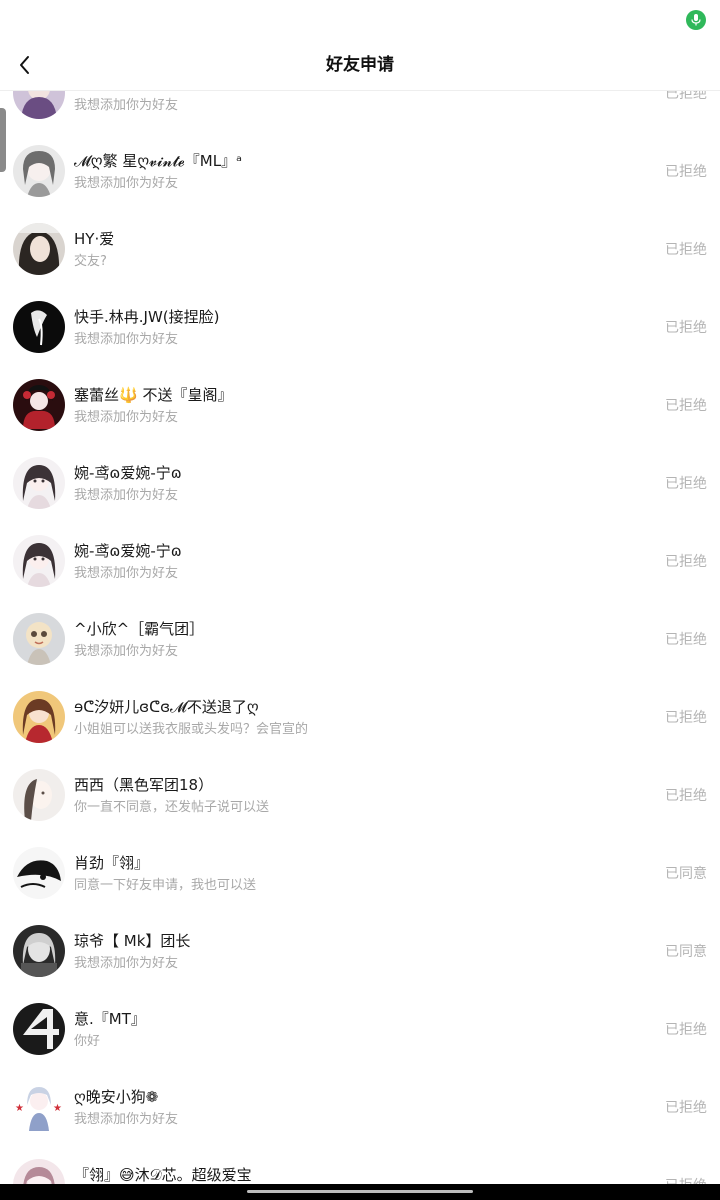 The image size is (720, 1200). Describe the element at coordinates (144, 785) in the screenshot. I see `requester-name: 西西（黑色军团18）` at that location.